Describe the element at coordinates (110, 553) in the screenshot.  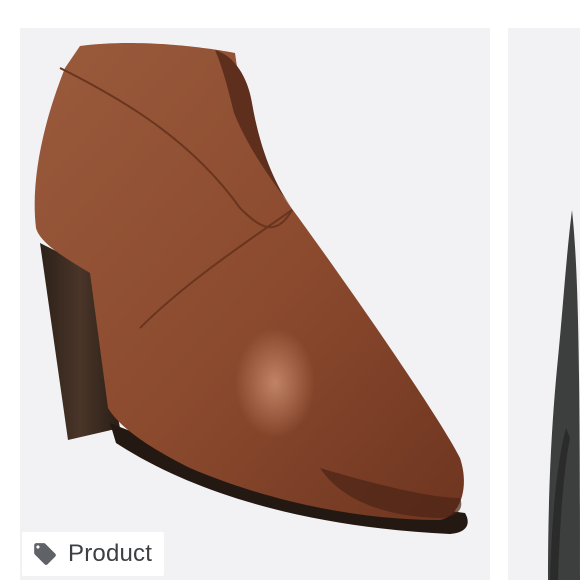
I see `product-label: Product` at that location.